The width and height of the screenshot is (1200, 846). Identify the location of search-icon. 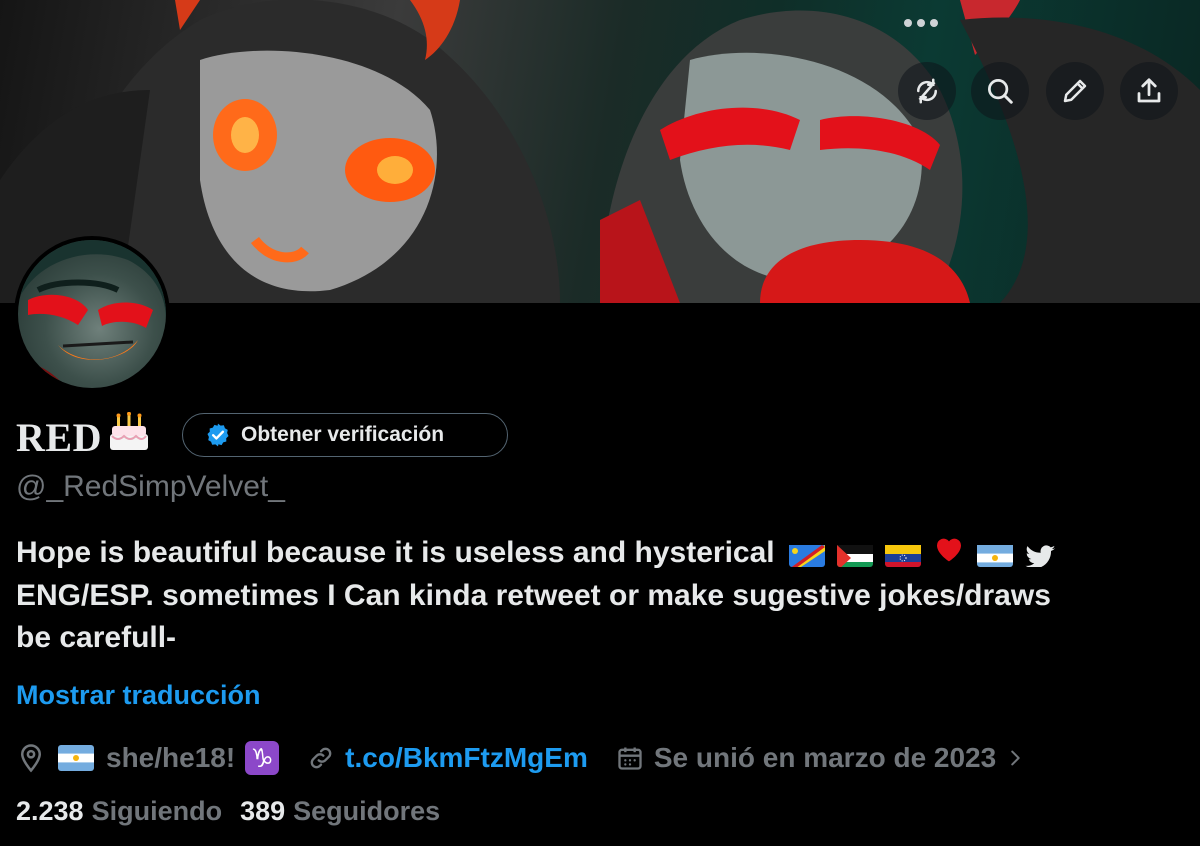
(1000, 91).